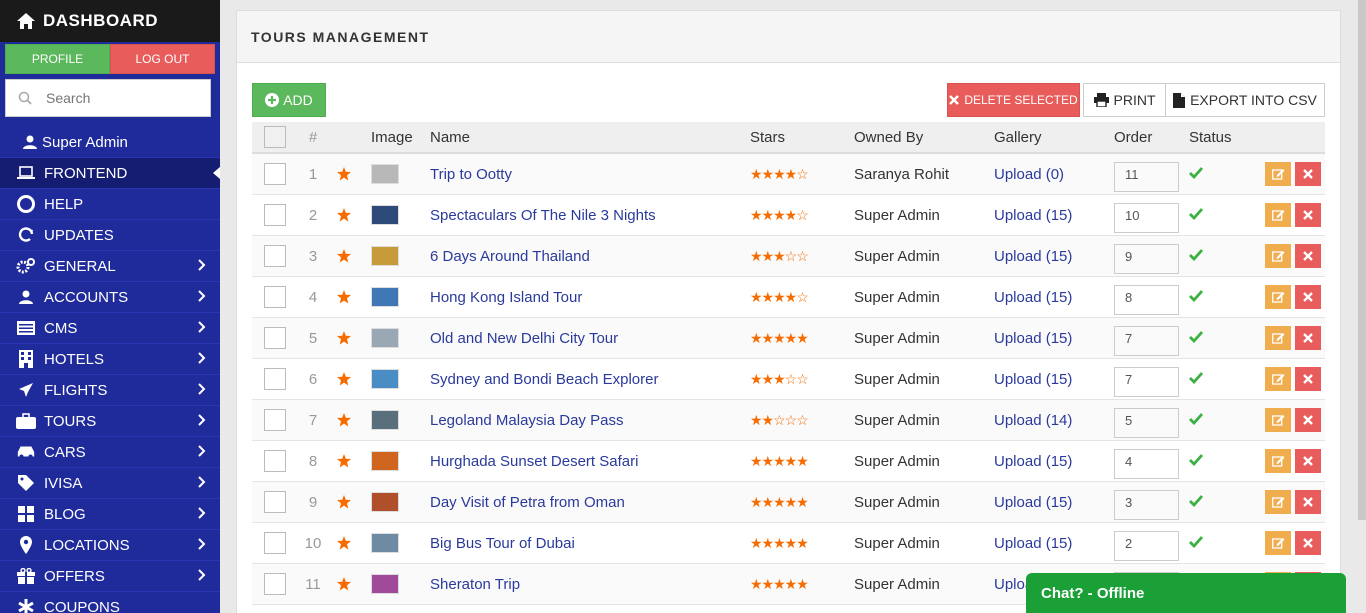  I want to click on sidebar-item-ivisa: IVISA, so click(110, 482).